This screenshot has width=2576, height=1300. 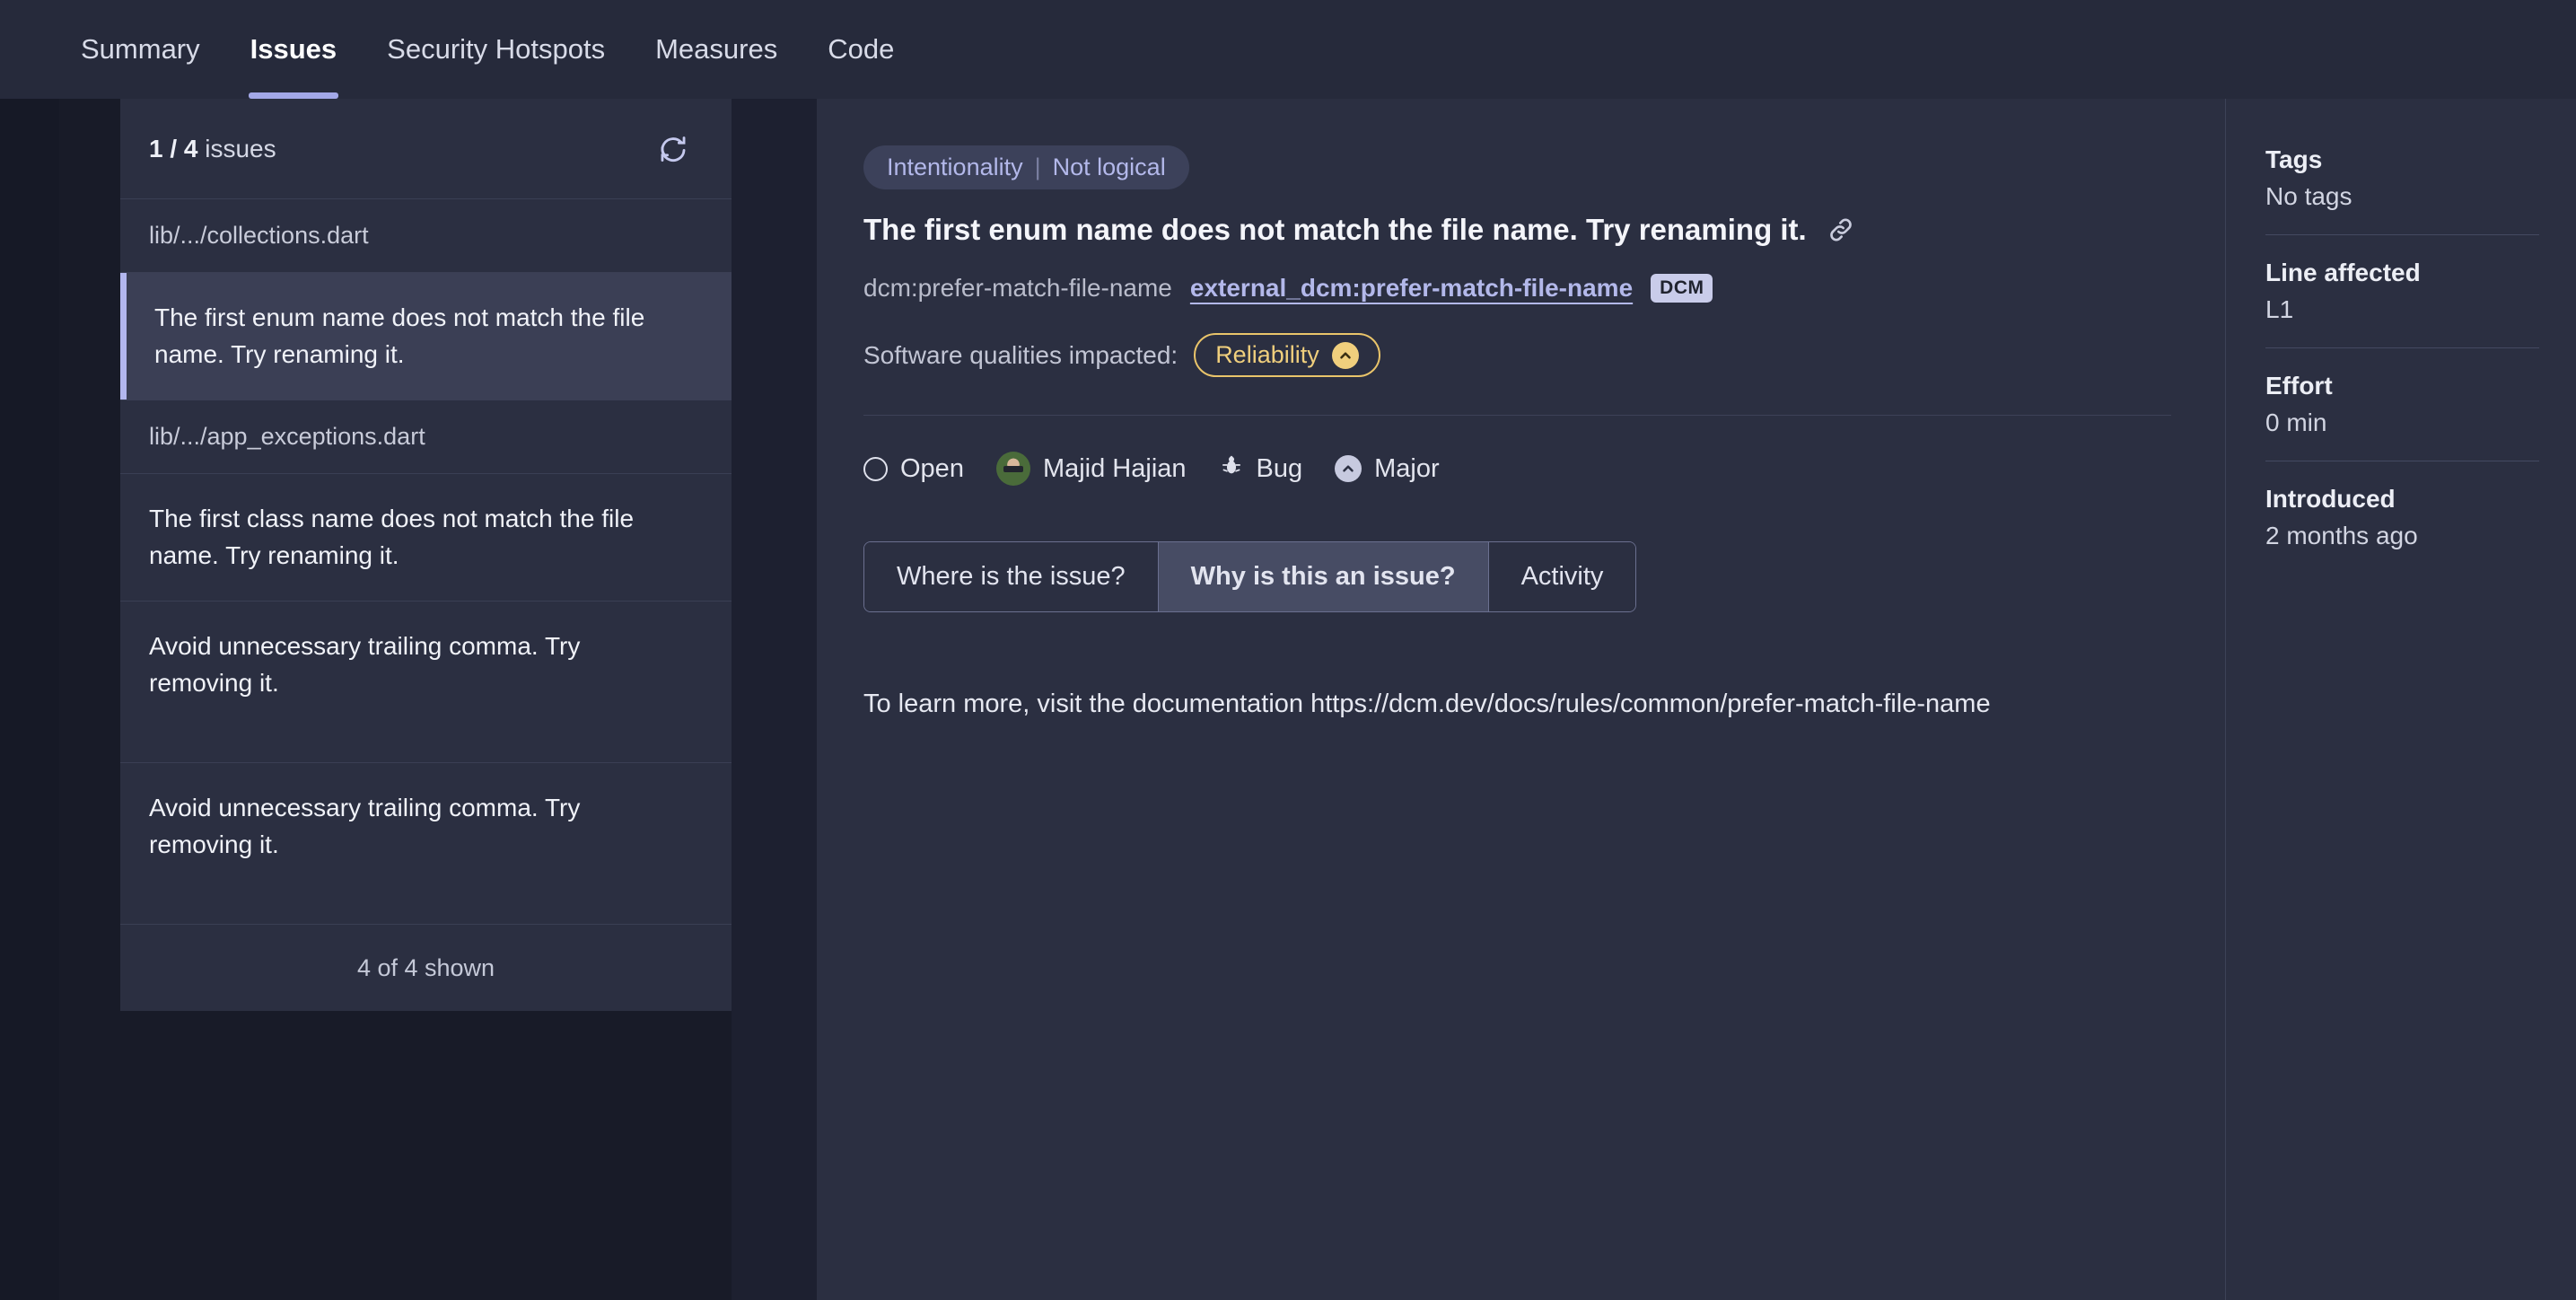 What do you see at coordinates (2309, 196) in the screenshot?
I see `meta-value: No tags` at bounding box center [2309, 196].